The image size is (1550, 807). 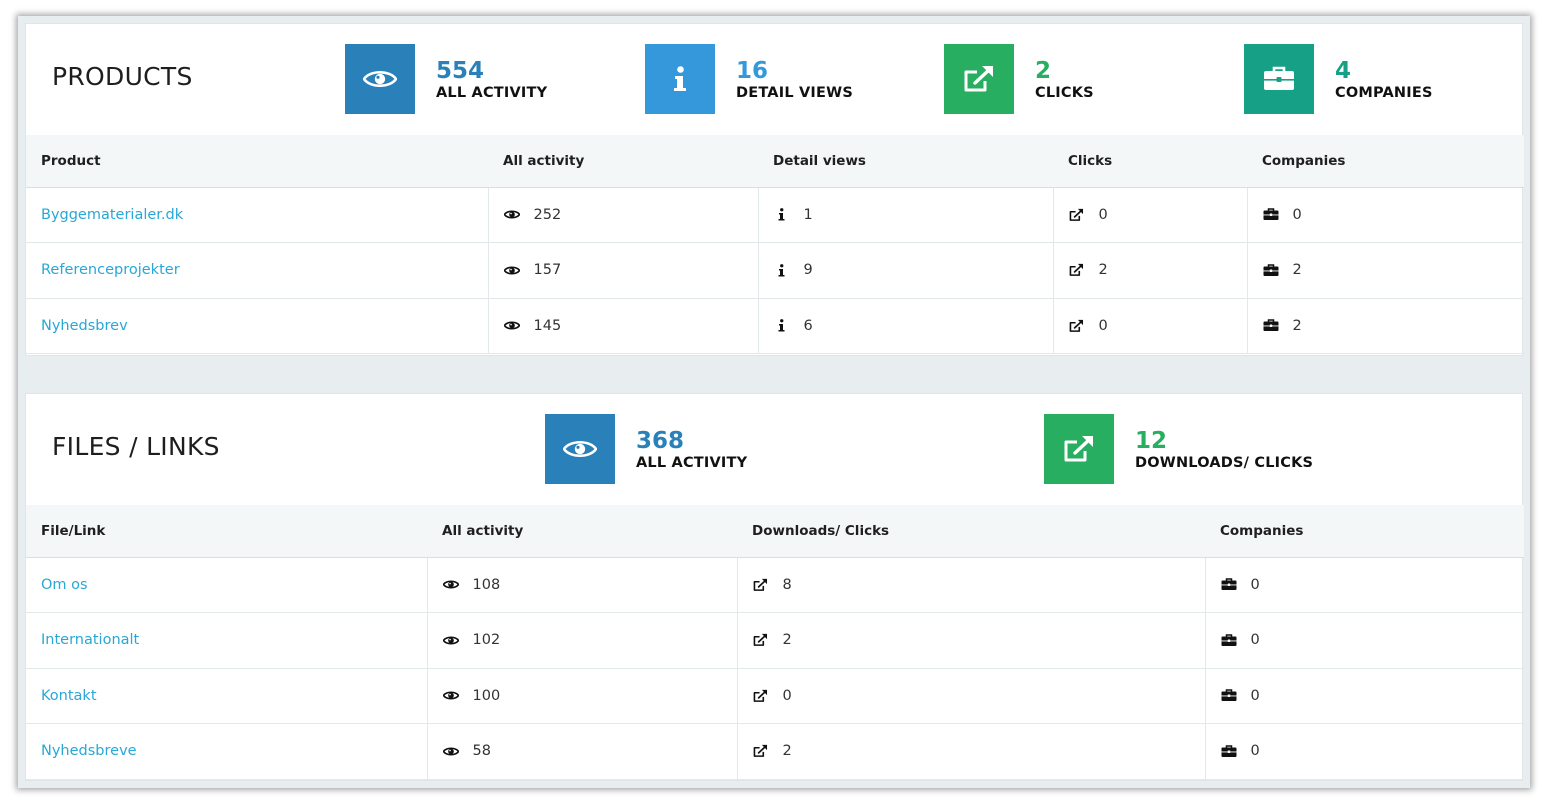 What do you see at coordinates (547, 325) in the screenshot?
I see `cell-value: 145` at bounding box center [547, 325].